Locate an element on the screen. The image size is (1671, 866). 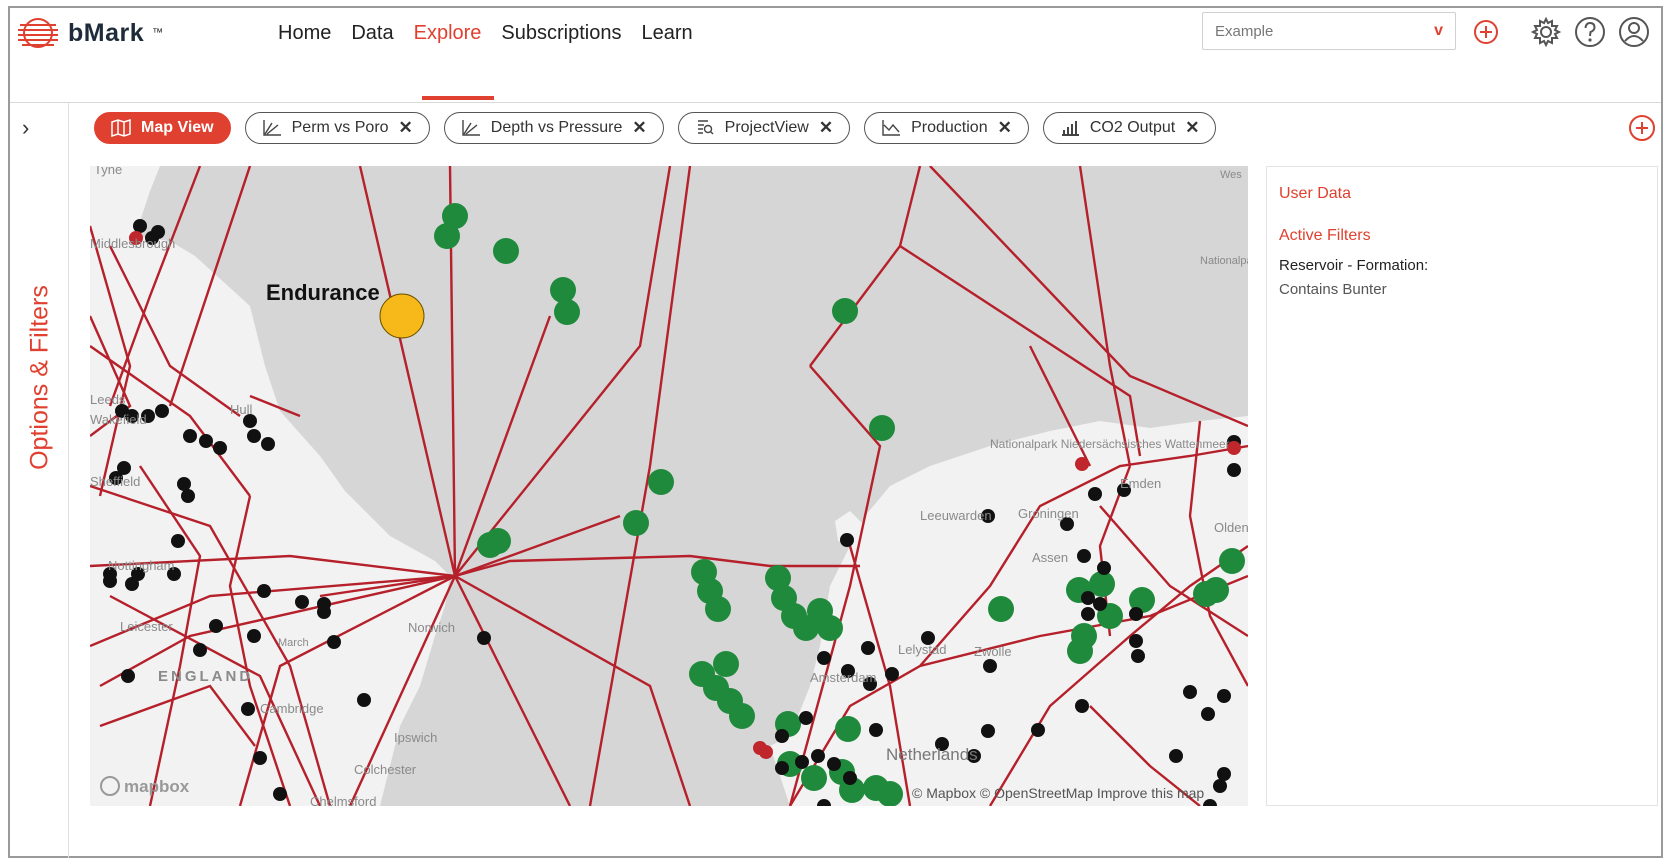
place-label: Wes is located at coordinates (1231, 175).